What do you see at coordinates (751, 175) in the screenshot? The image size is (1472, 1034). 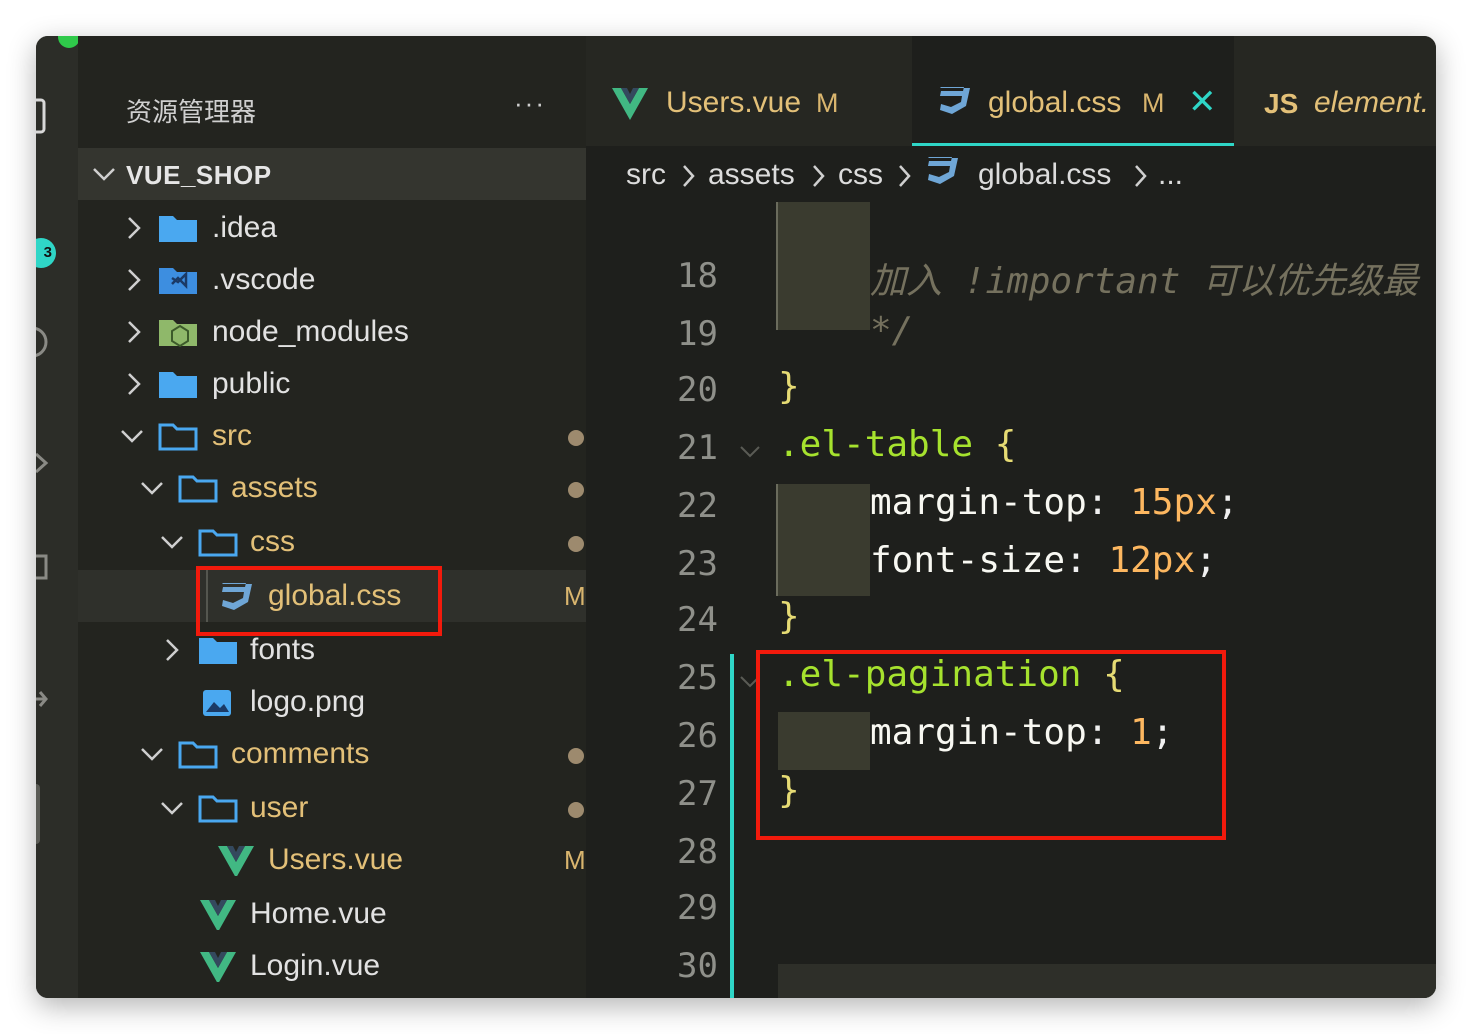 I see `breadcrumb-item: assets` at bounding box center [751, 175].